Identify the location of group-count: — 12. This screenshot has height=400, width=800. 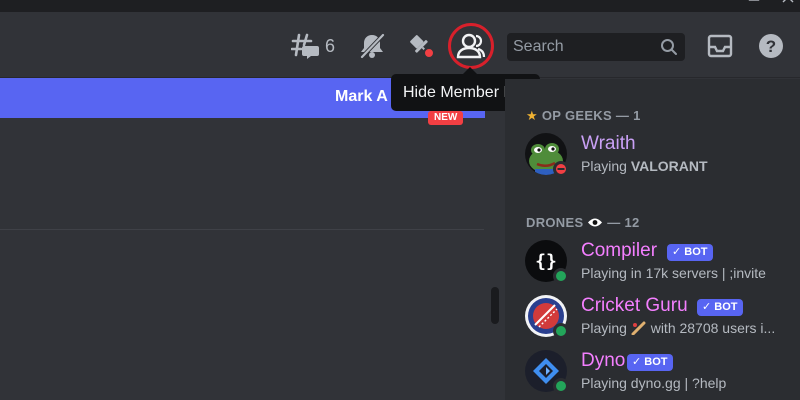
(623, 222).